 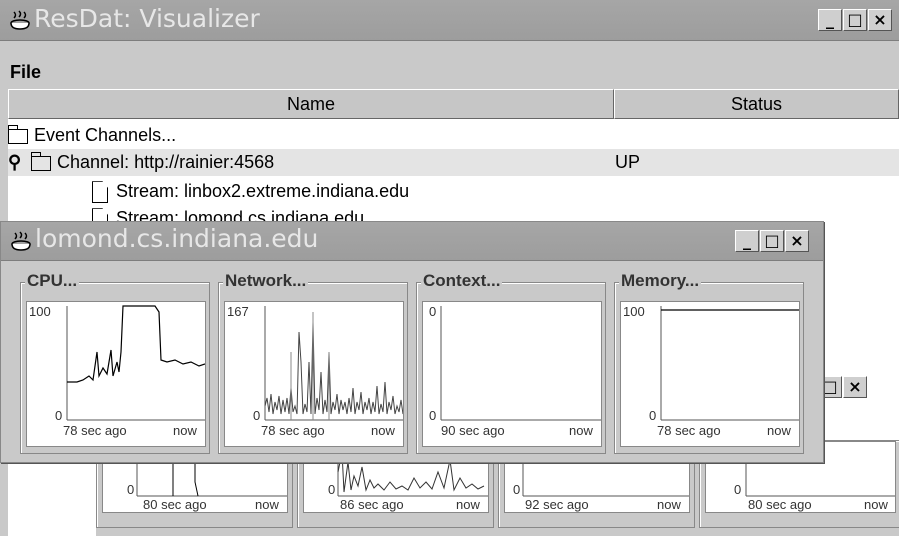 What do you see at coordinates (311, 104) in the screenshot?
I see `column-header-name: Name` at bounding box center [311, 104].